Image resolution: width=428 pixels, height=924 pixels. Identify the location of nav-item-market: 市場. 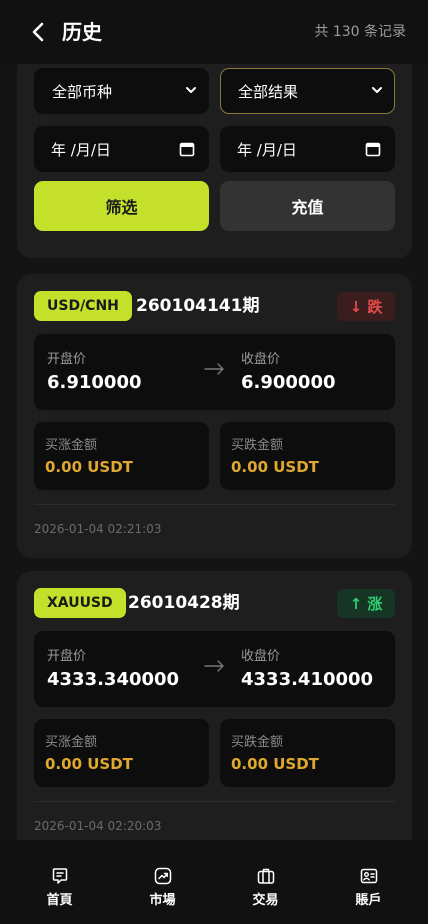
(162, 882).